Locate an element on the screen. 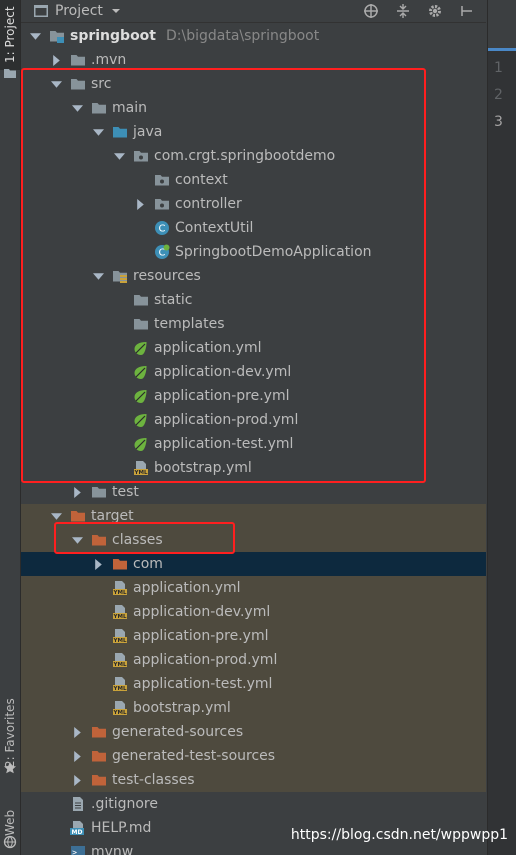  tree-item-label: com.crgt.springbootdemo is located at coordinates (245, 156).